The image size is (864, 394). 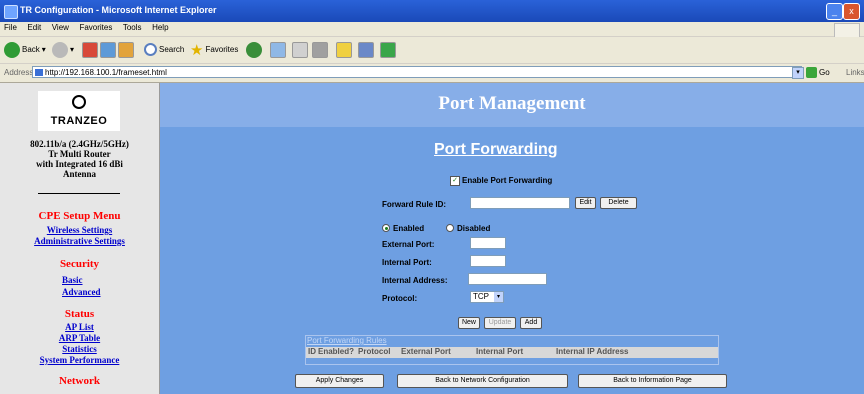 I want to click on back-to-information-button: Back to Information Page, so click(x=652, y=381).